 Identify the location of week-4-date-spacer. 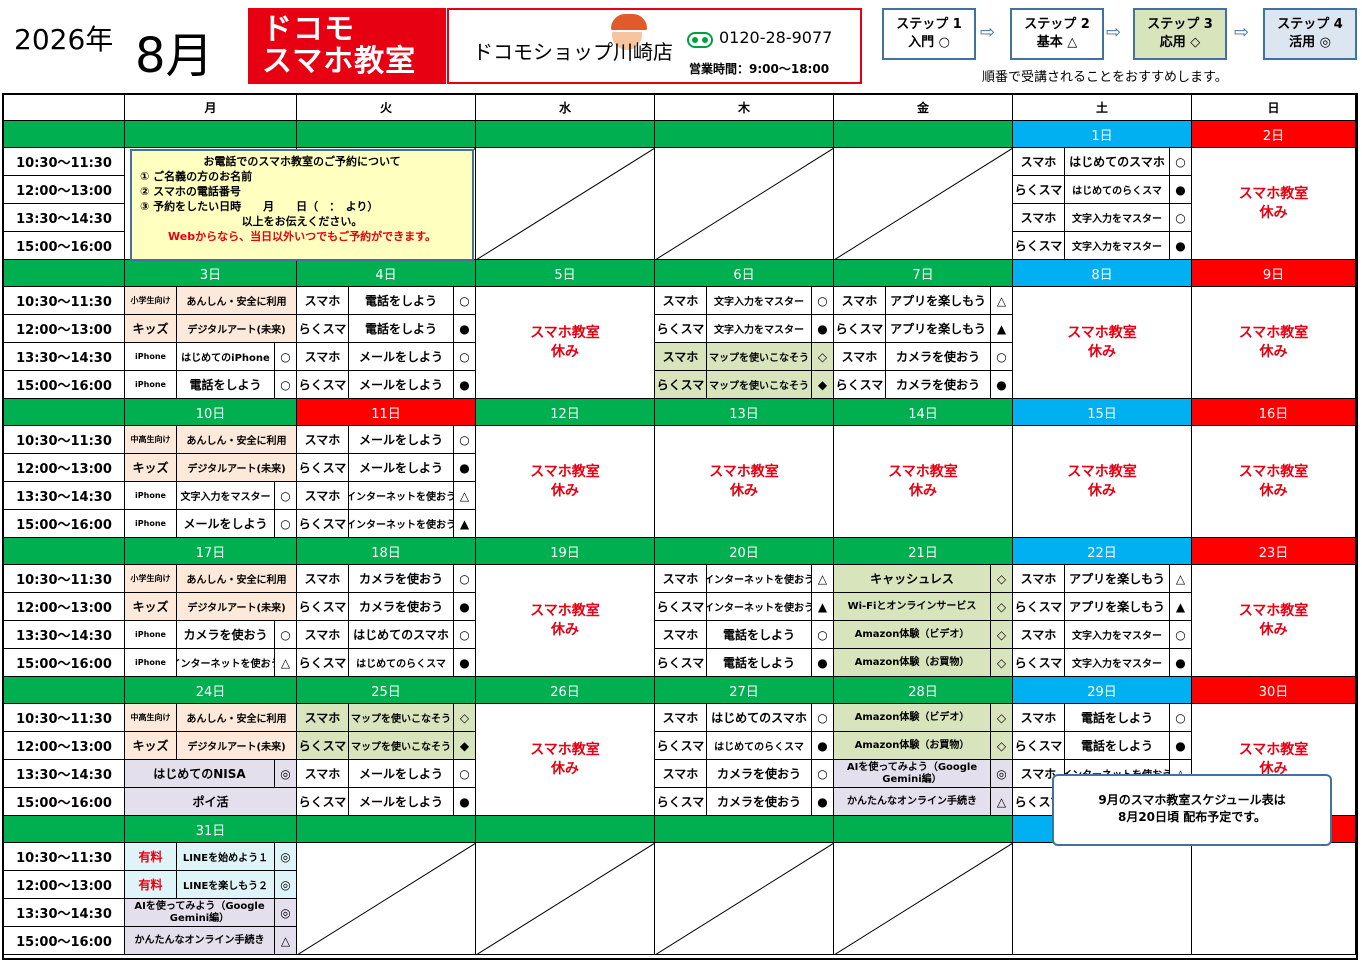
(64, 690).